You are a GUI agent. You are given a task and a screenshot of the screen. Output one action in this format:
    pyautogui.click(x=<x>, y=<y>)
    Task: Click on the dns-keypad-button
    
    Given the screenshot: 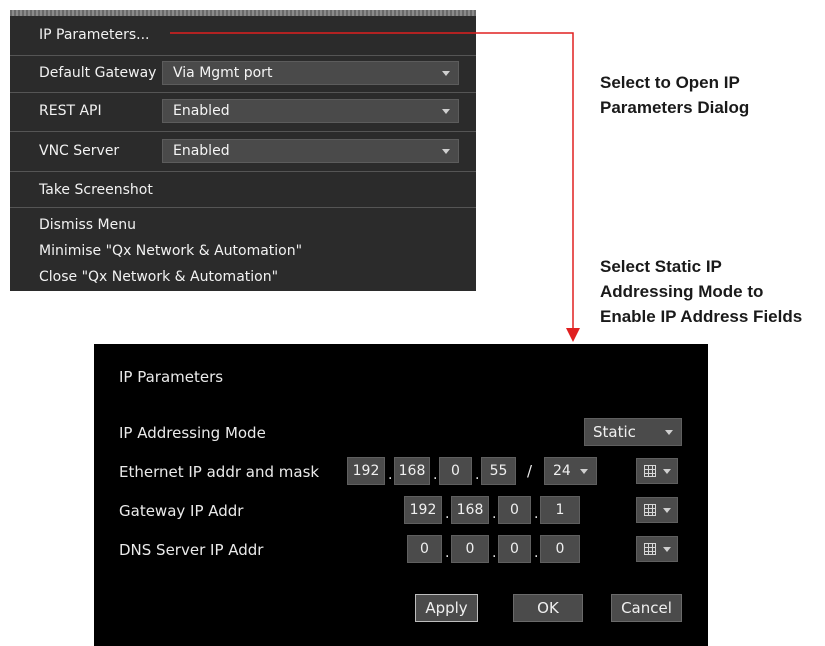 What is the action you would take?
    pyautogui.click(x=657, y=549)
    